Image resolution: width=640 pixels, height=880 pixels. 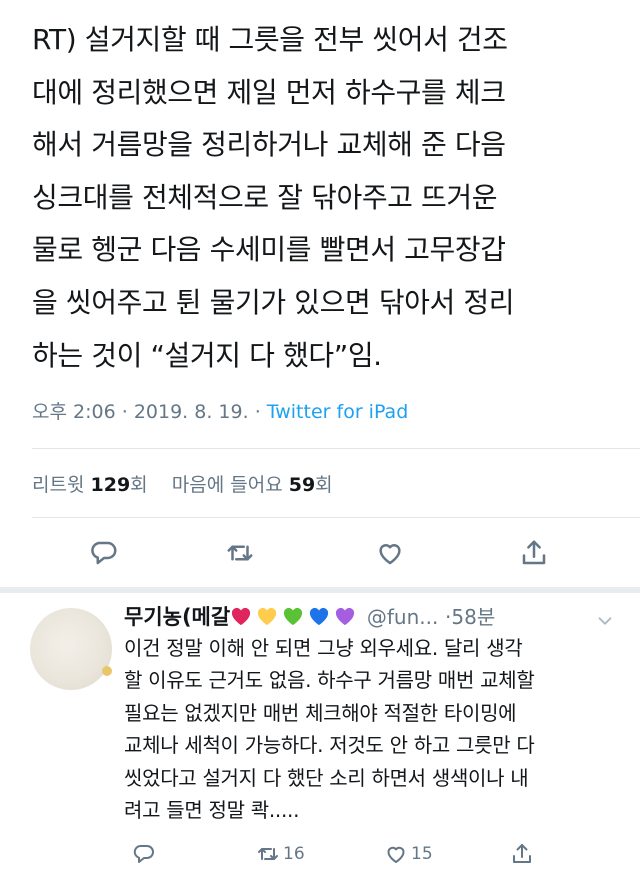 What do you see at coordinates (74, 412) in the screenshot?
I see `tweet-time: 오후 2:06` at bounding box center [74, 412].